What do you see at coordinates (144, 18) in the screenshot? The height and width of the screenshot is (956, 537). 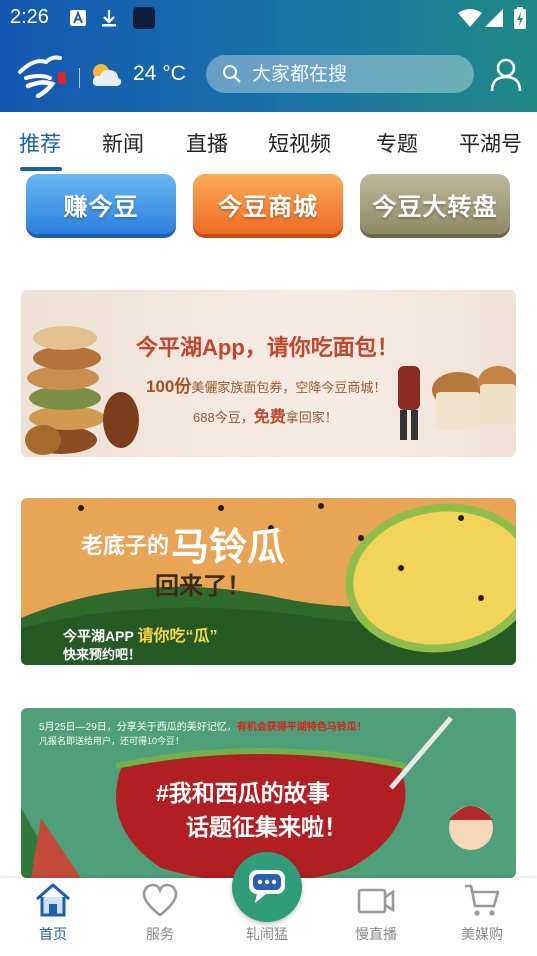 I see `app-square-icon` at bounding box center [144, 18].